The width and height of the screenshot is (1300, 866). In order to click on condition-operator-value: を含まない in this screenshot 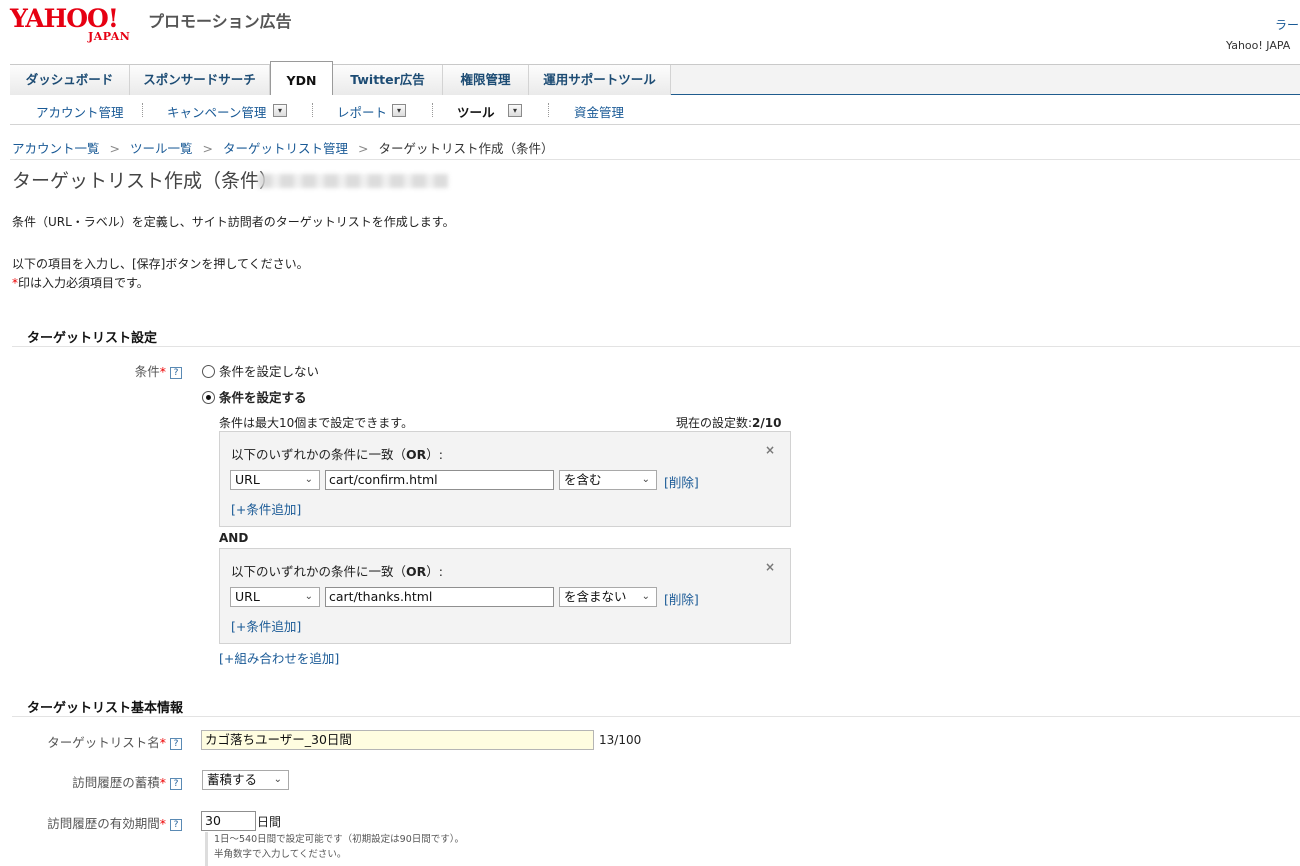, I will do `click(595, 596)`.